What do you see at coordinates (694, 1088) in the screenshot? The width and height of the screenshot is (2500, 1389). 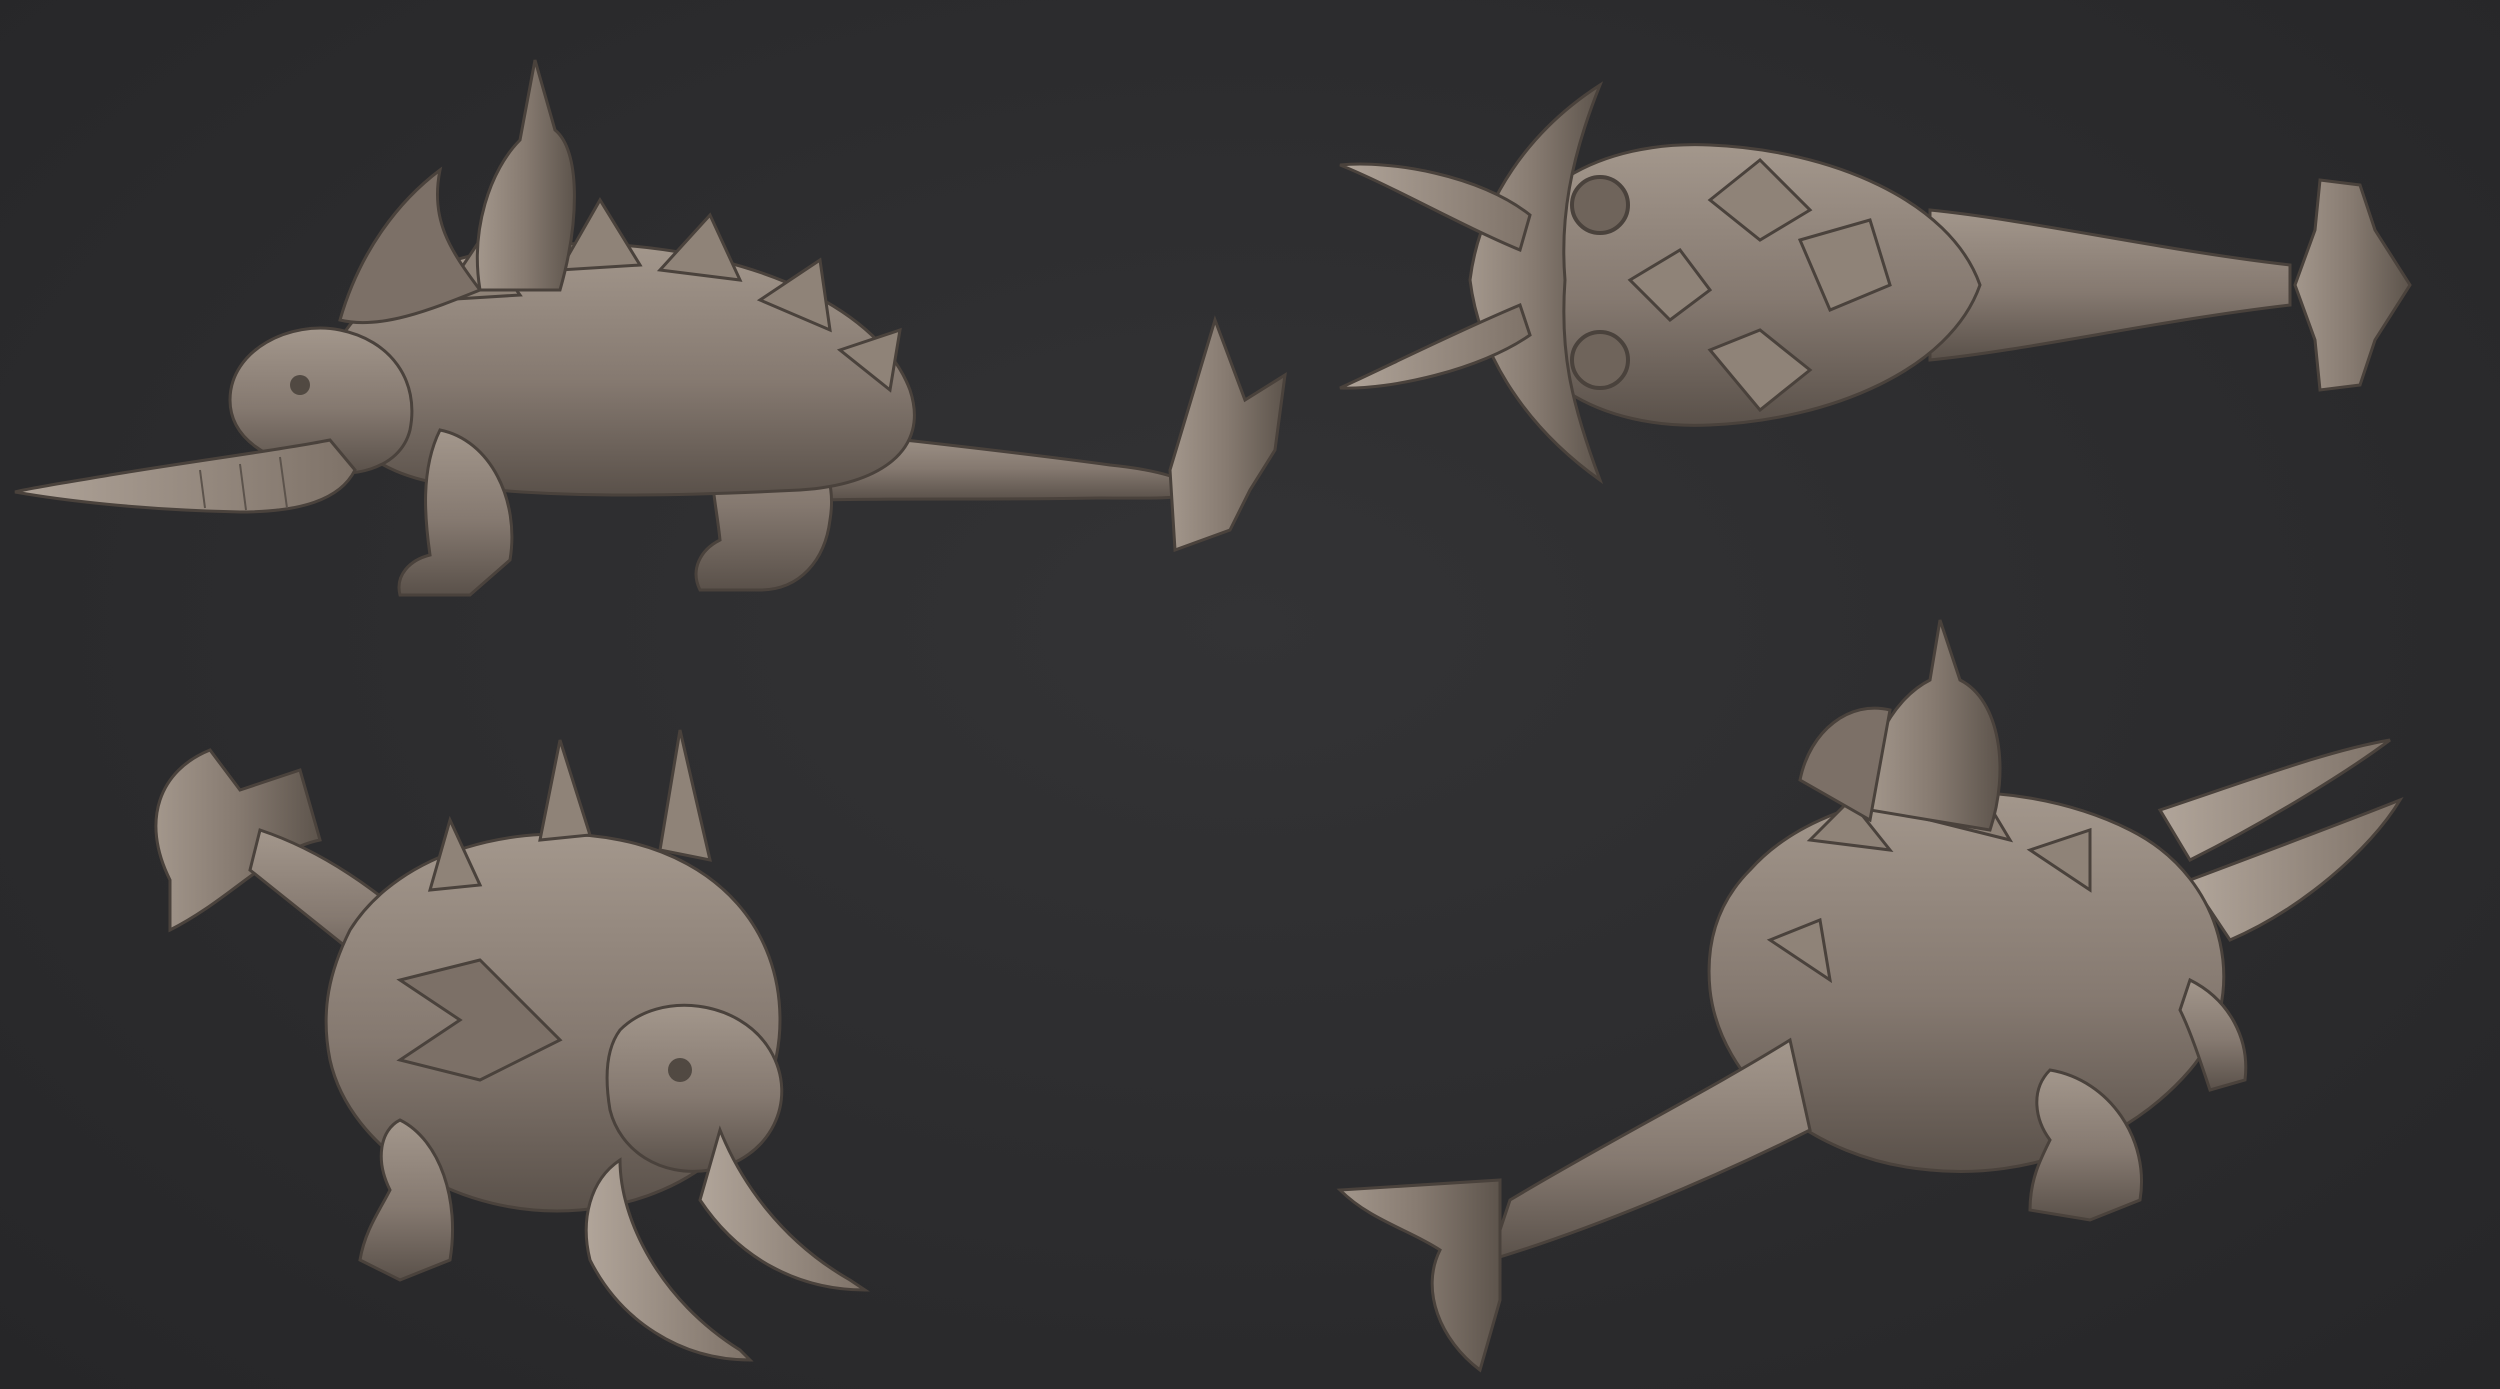 I see `head` at bounding box center [694, 1088].